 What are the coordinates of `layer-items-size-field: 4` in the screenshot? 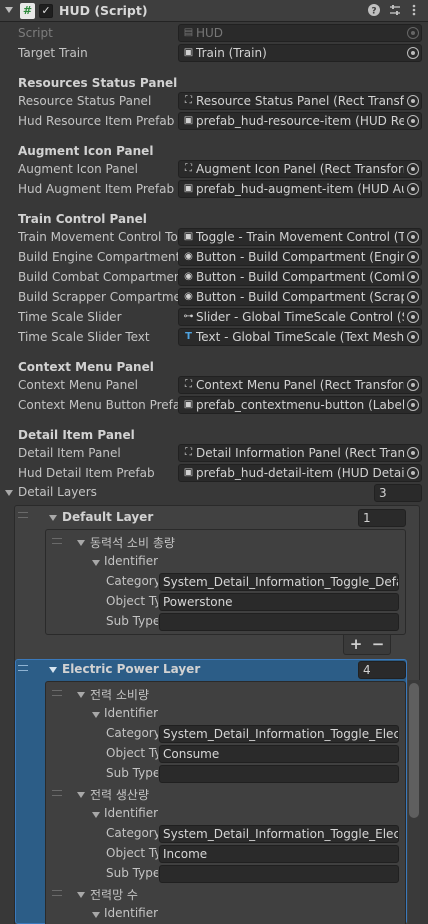 It's located at (382, 670).